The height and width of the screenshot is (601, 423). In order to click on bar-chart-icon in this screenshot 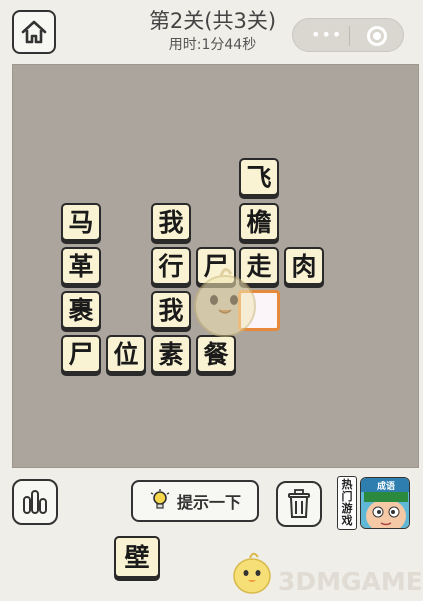, I will do `click(35, 502)`.